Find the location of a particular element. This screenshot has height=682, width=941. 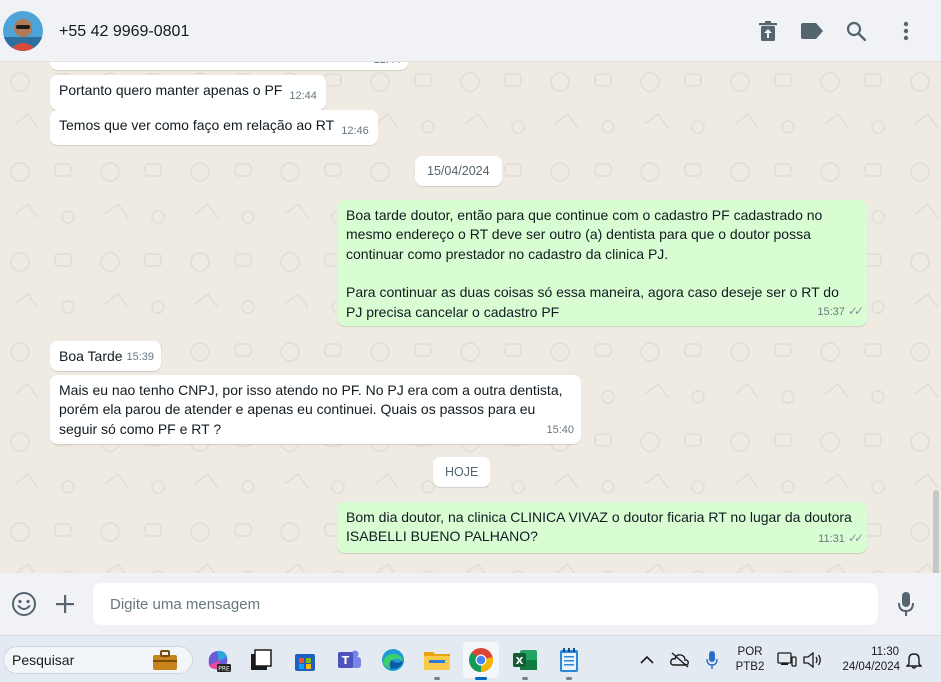

message-incoming: Boa Tarde 15:39 is located at coordinates (105, 356).